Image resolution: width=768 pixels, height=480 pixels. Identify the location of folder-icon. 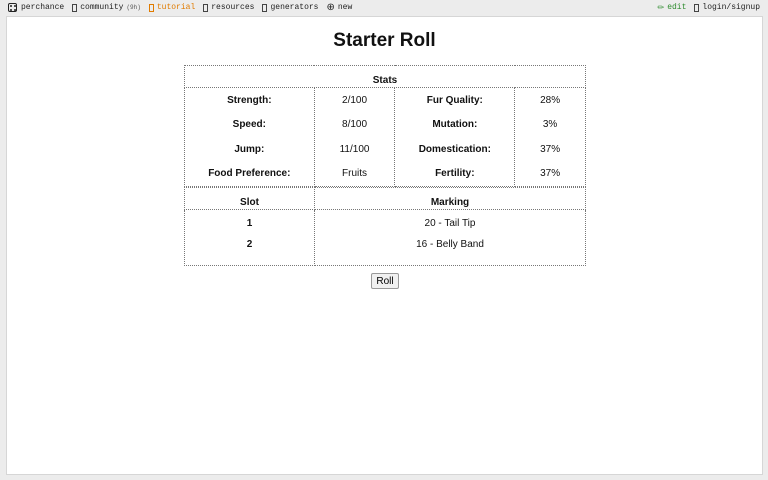
(206, 7).